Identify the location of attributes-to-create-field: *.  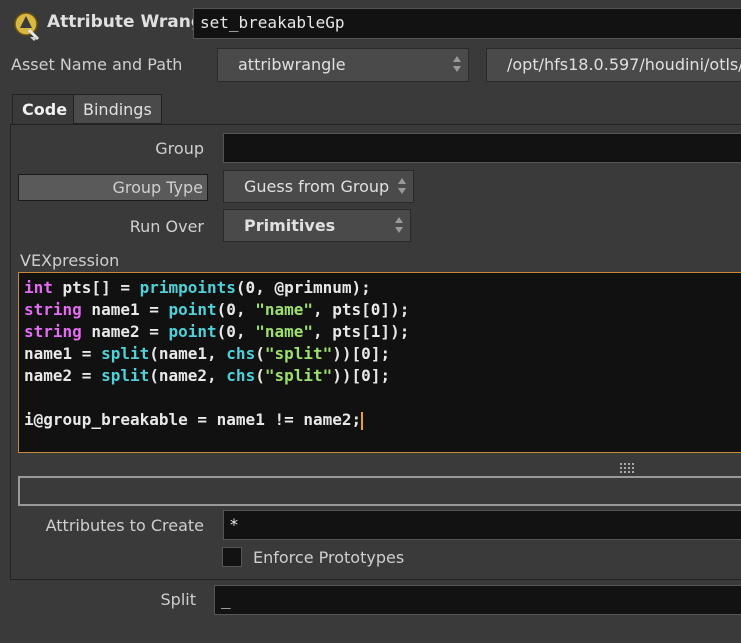
(482, 525).